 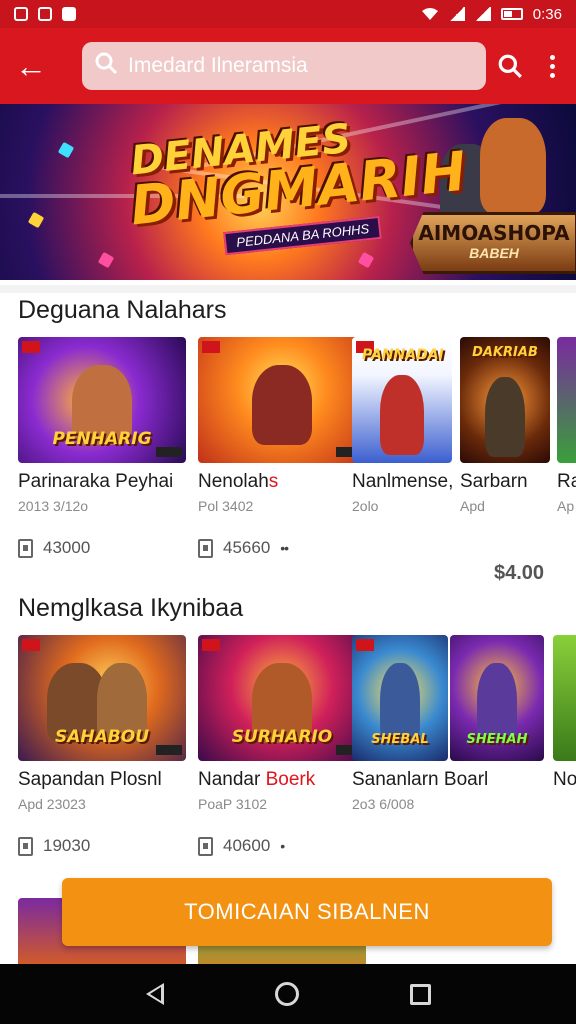 I want to click on banner-subtitle: PEDDANA BA ROHHS, so click(x=303, y=235).